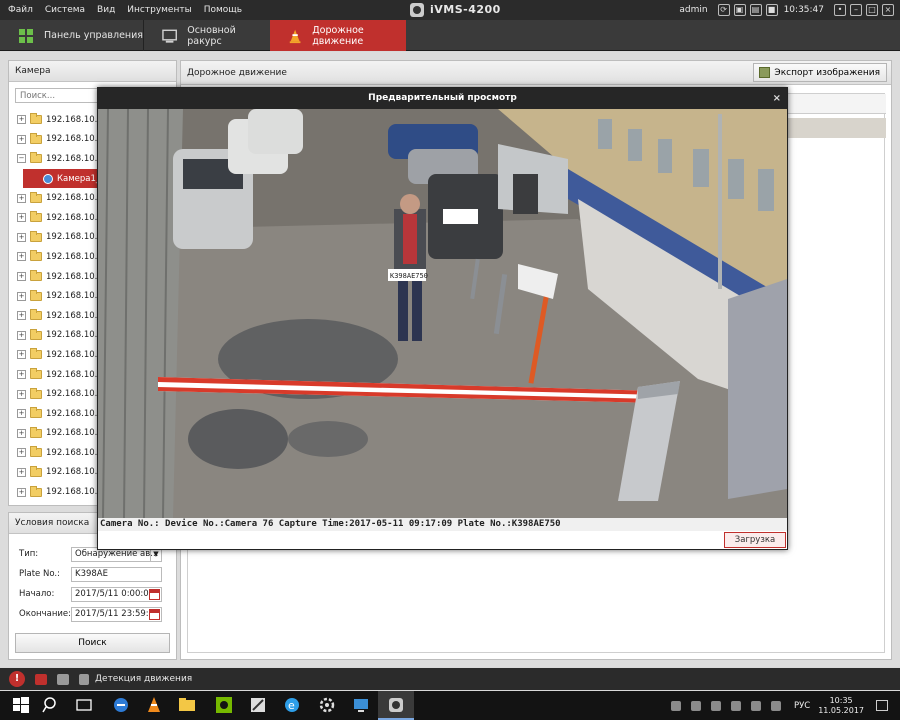  I want to click on network-icon, so click(695, 705).